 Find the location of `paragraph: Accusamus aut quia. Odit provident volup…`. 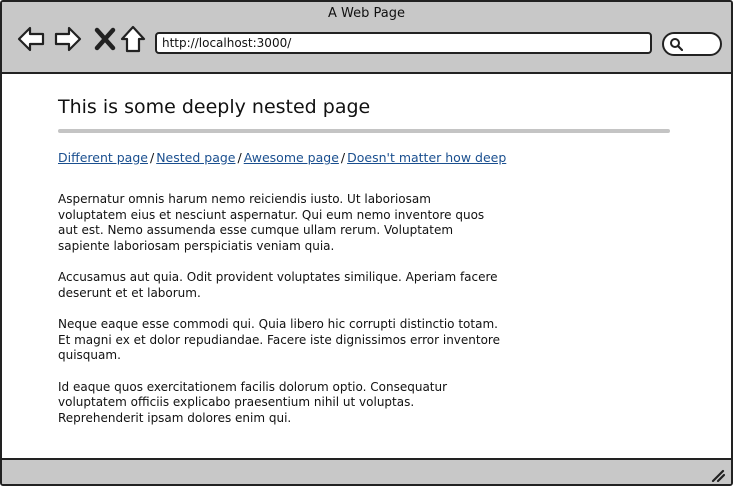

paragraph: Accusamus aut quia. Odit provident volup… is located at coordinates (278, 285).